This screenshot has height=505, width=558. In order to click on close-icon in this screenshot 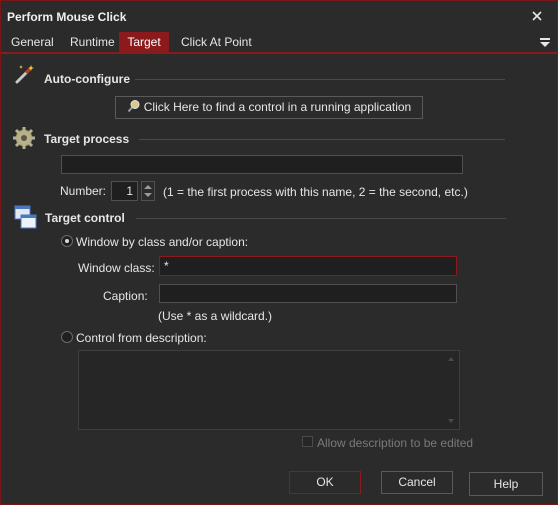, I will do `click(537, 16)`.